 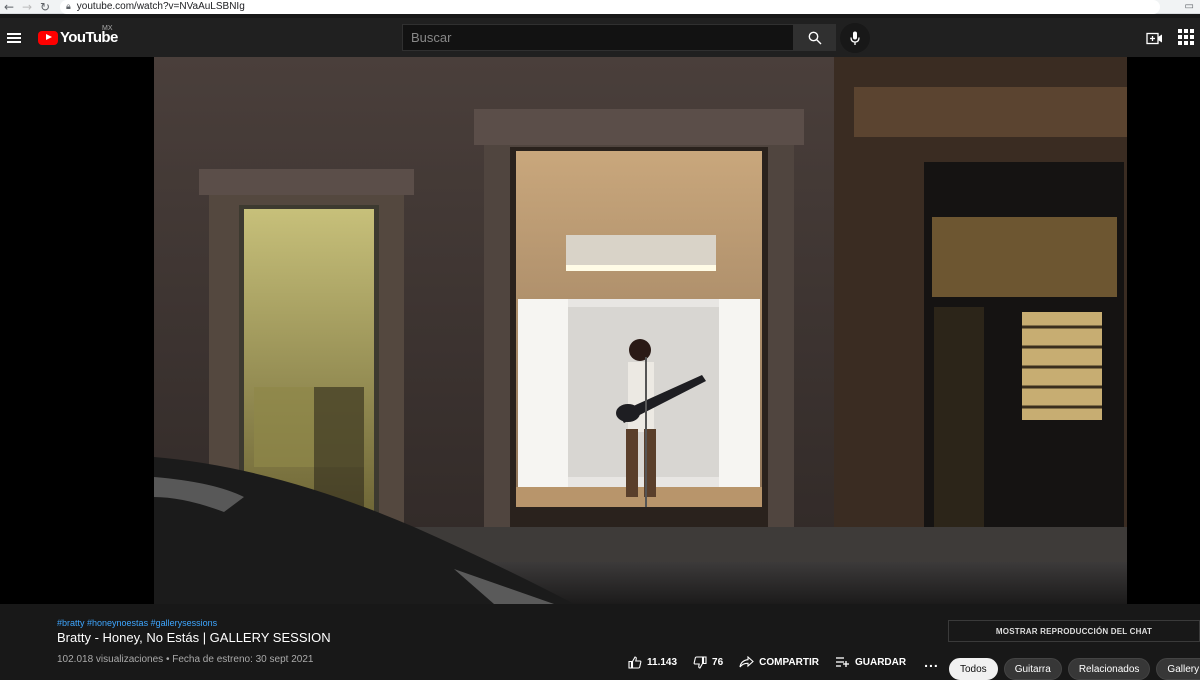 I want to click on search-button, so click(x=815, y=37).